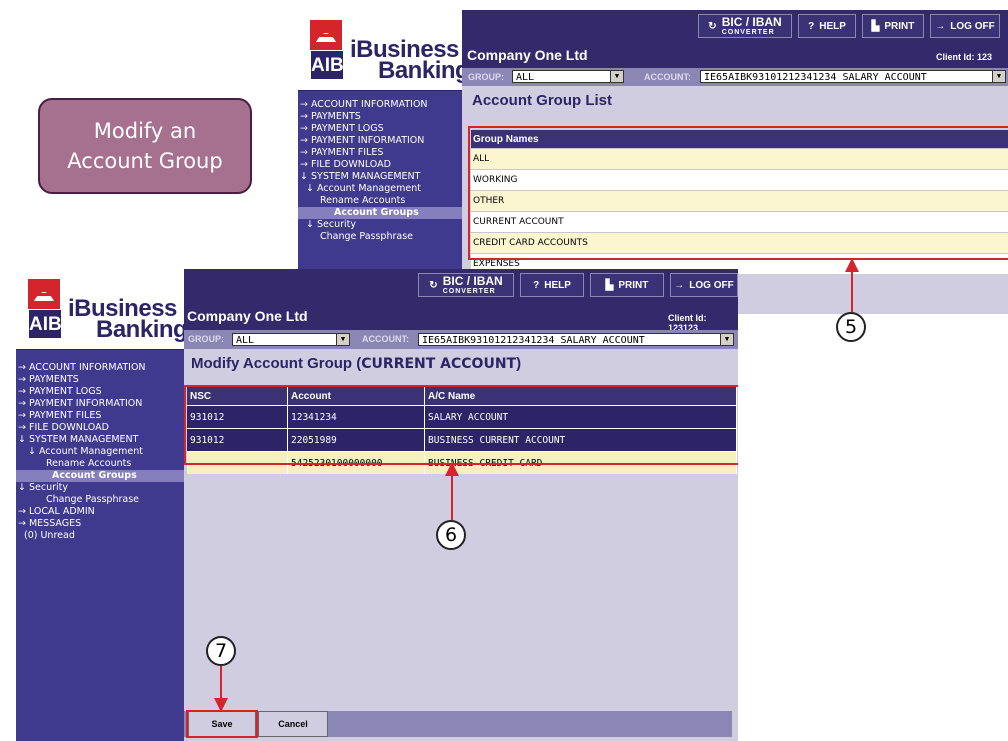 The image size is (1008, 741). I want to click on sidebar-item-local-admin: → LOCAL ADMIN, so click(100, 512).